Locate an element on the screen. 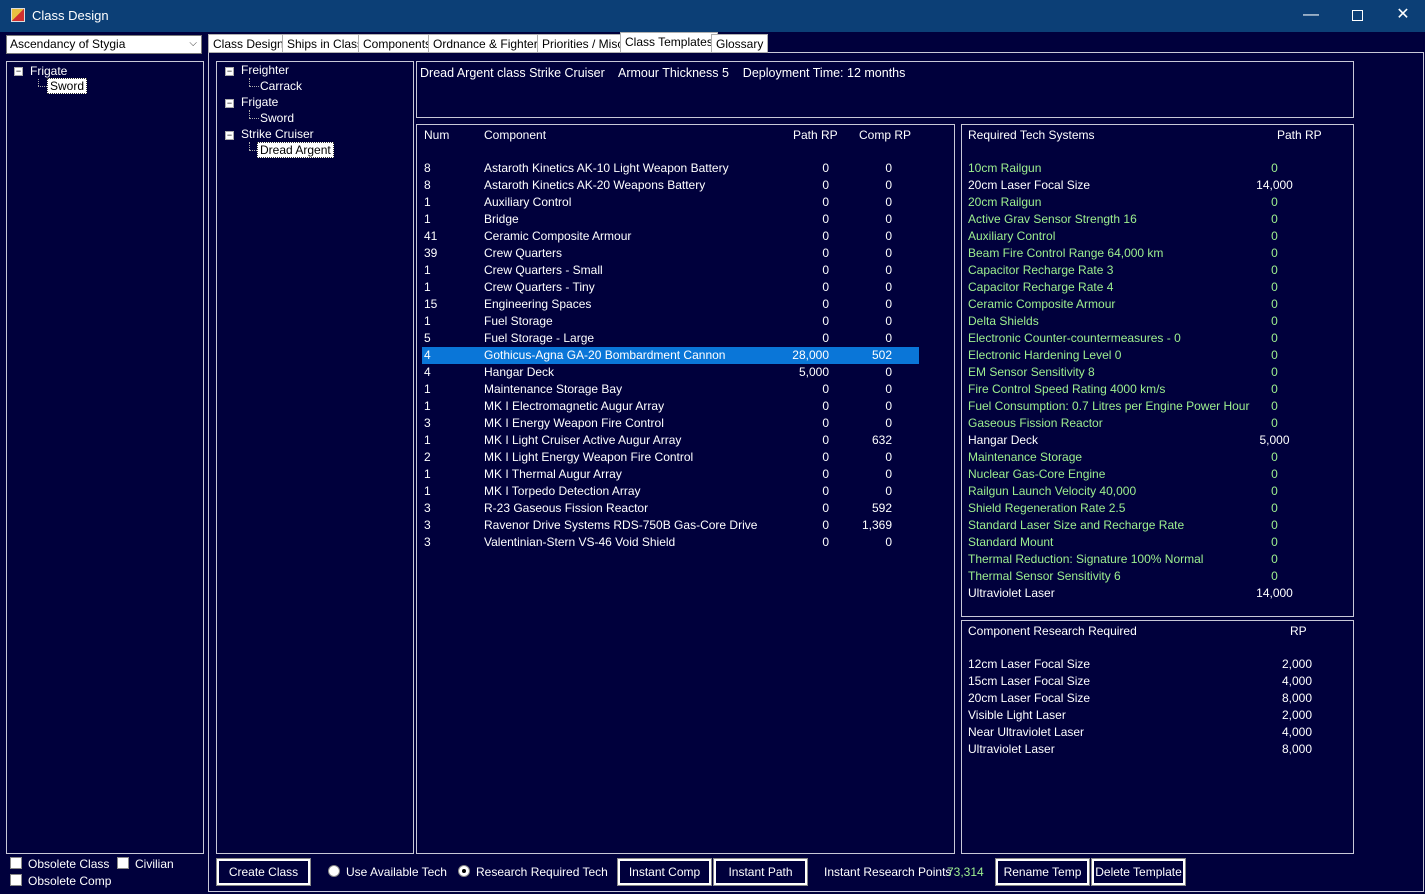 The width and height of the screenshot is (1425, 894). research-name: Visible Light Laser is located at coordinates (1017, 715).